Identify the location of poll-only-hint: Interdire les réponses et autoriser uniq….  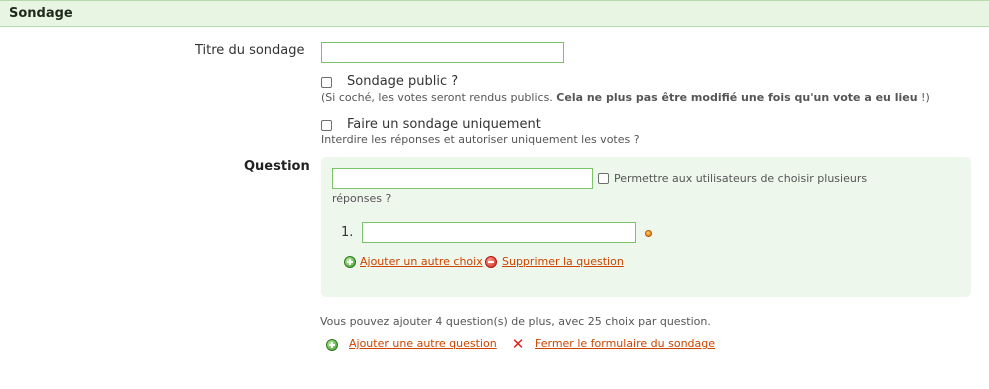
(480, 139).